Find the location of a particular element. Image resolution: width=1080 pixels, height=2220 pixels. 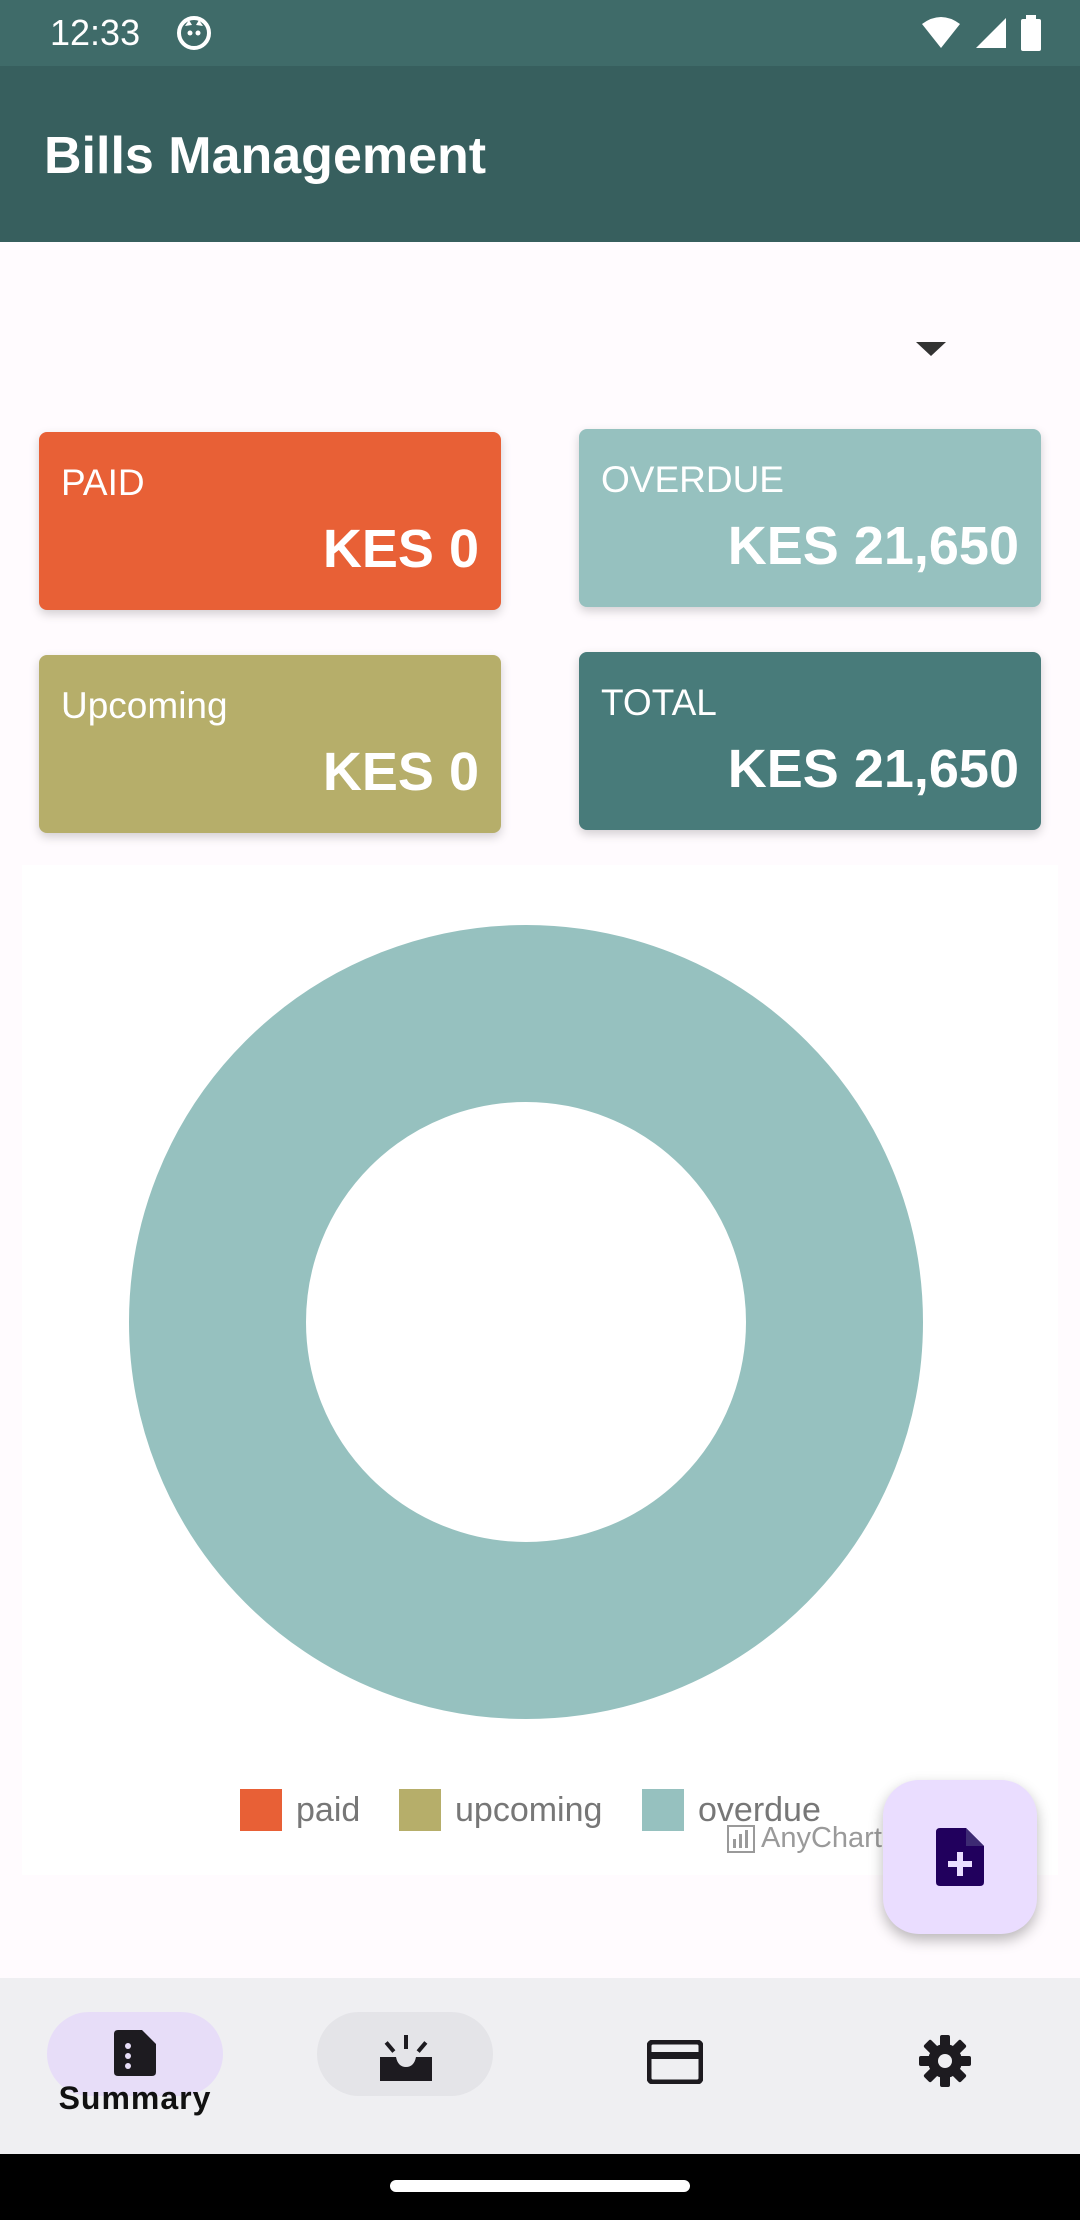

total-label: TOTAL is located at coordinates (659, 702).